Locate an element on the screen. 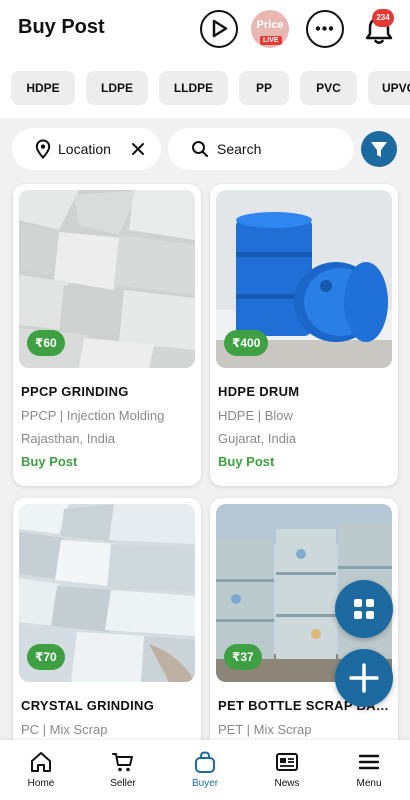  play-icon is located at coordinates (220, 28).